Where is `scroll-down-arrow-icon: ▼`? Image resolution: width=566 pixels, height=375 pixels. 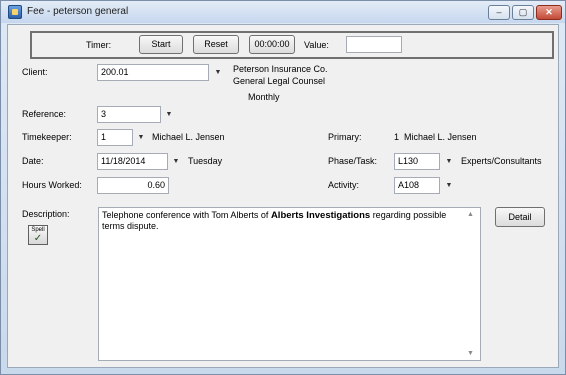 scroll-down-arrow-icon: ▼ is located at coordinates (470, 353).